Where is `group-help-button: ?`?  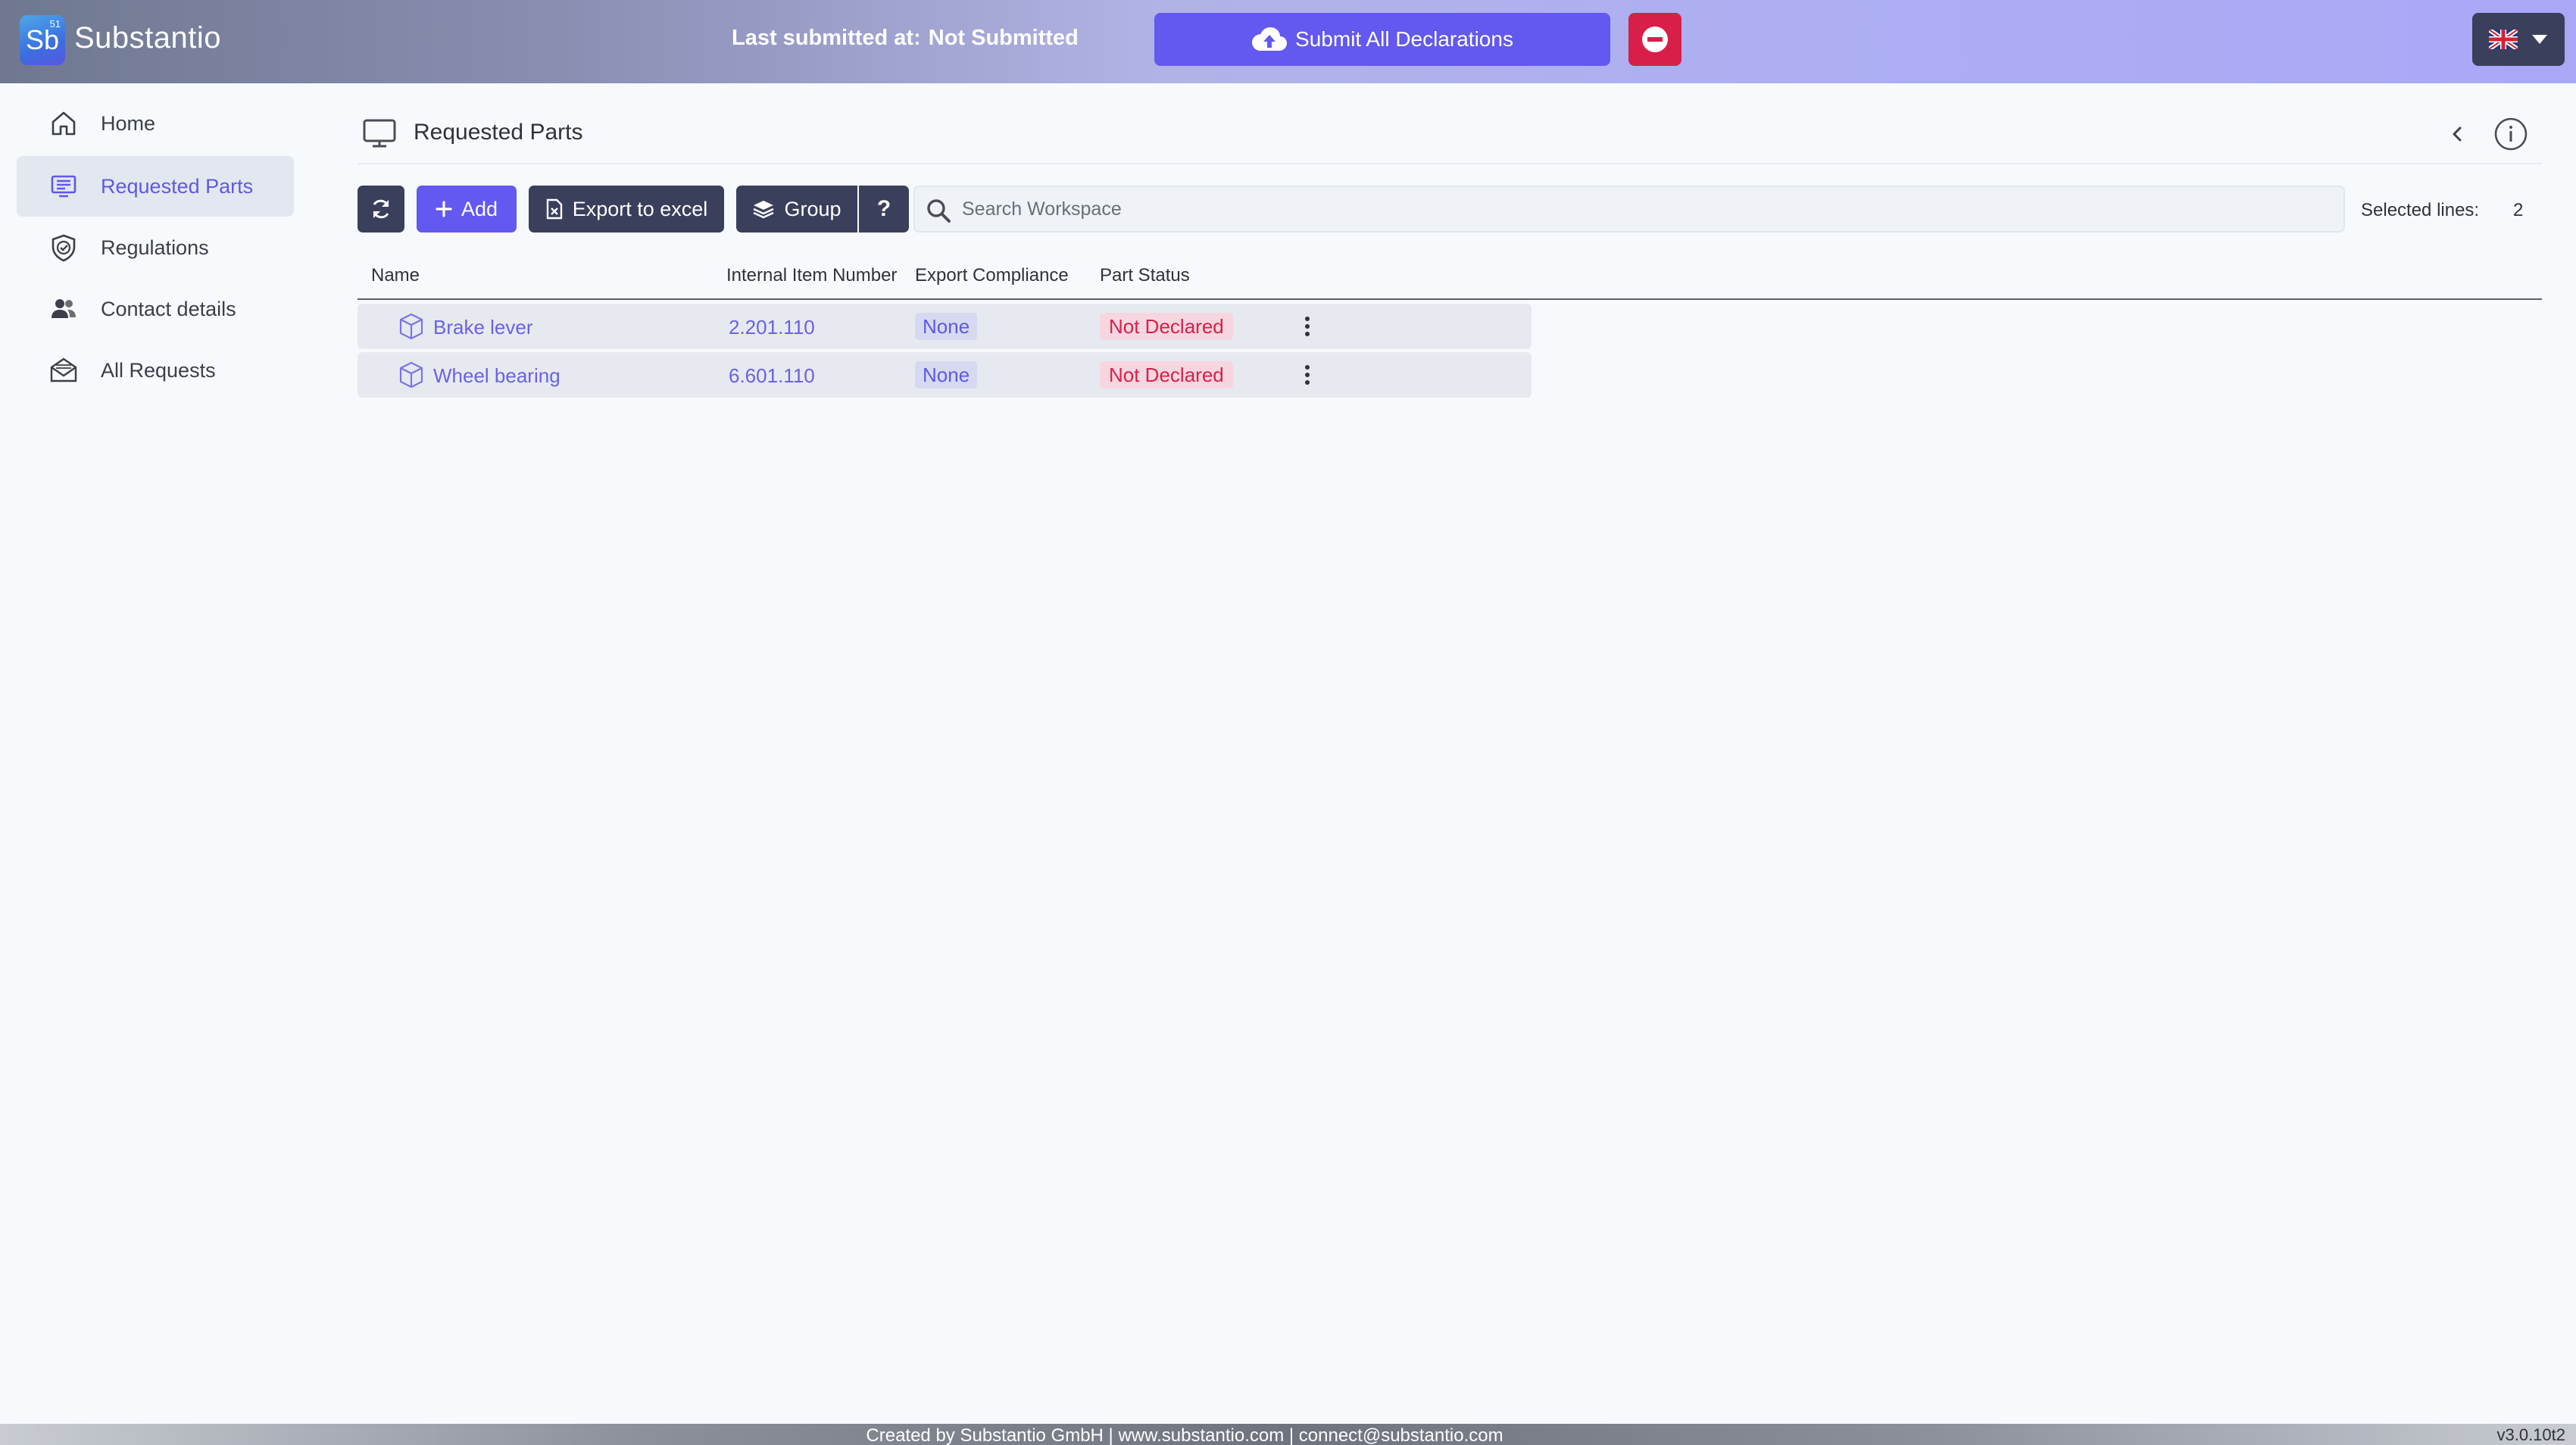
group-help-button: ? is located at coordinates (884, 209).